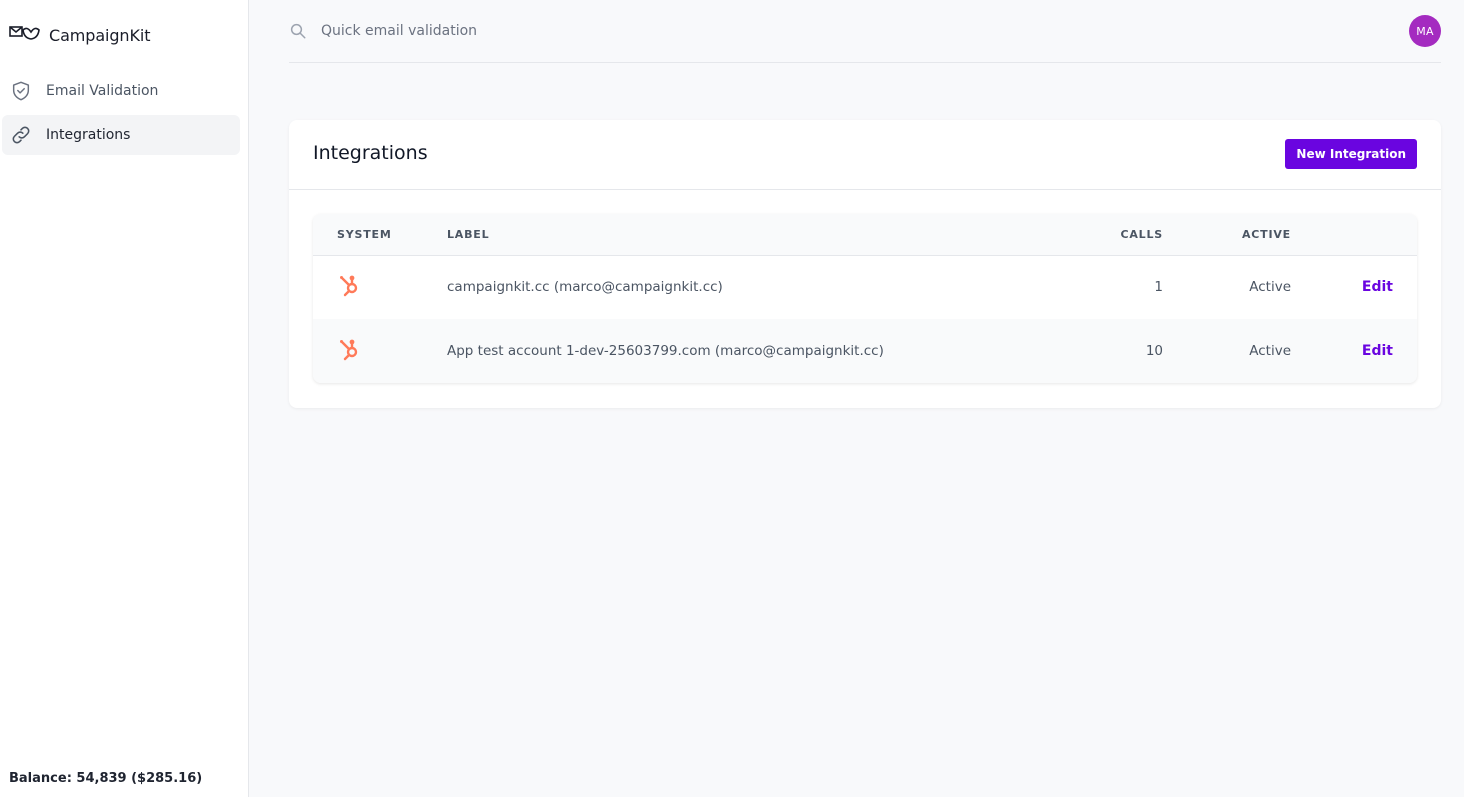  What do you see at coordinates (1354, 234) in the screenshot?
I see `column-header-actions` at bounding box center [1354, 234].